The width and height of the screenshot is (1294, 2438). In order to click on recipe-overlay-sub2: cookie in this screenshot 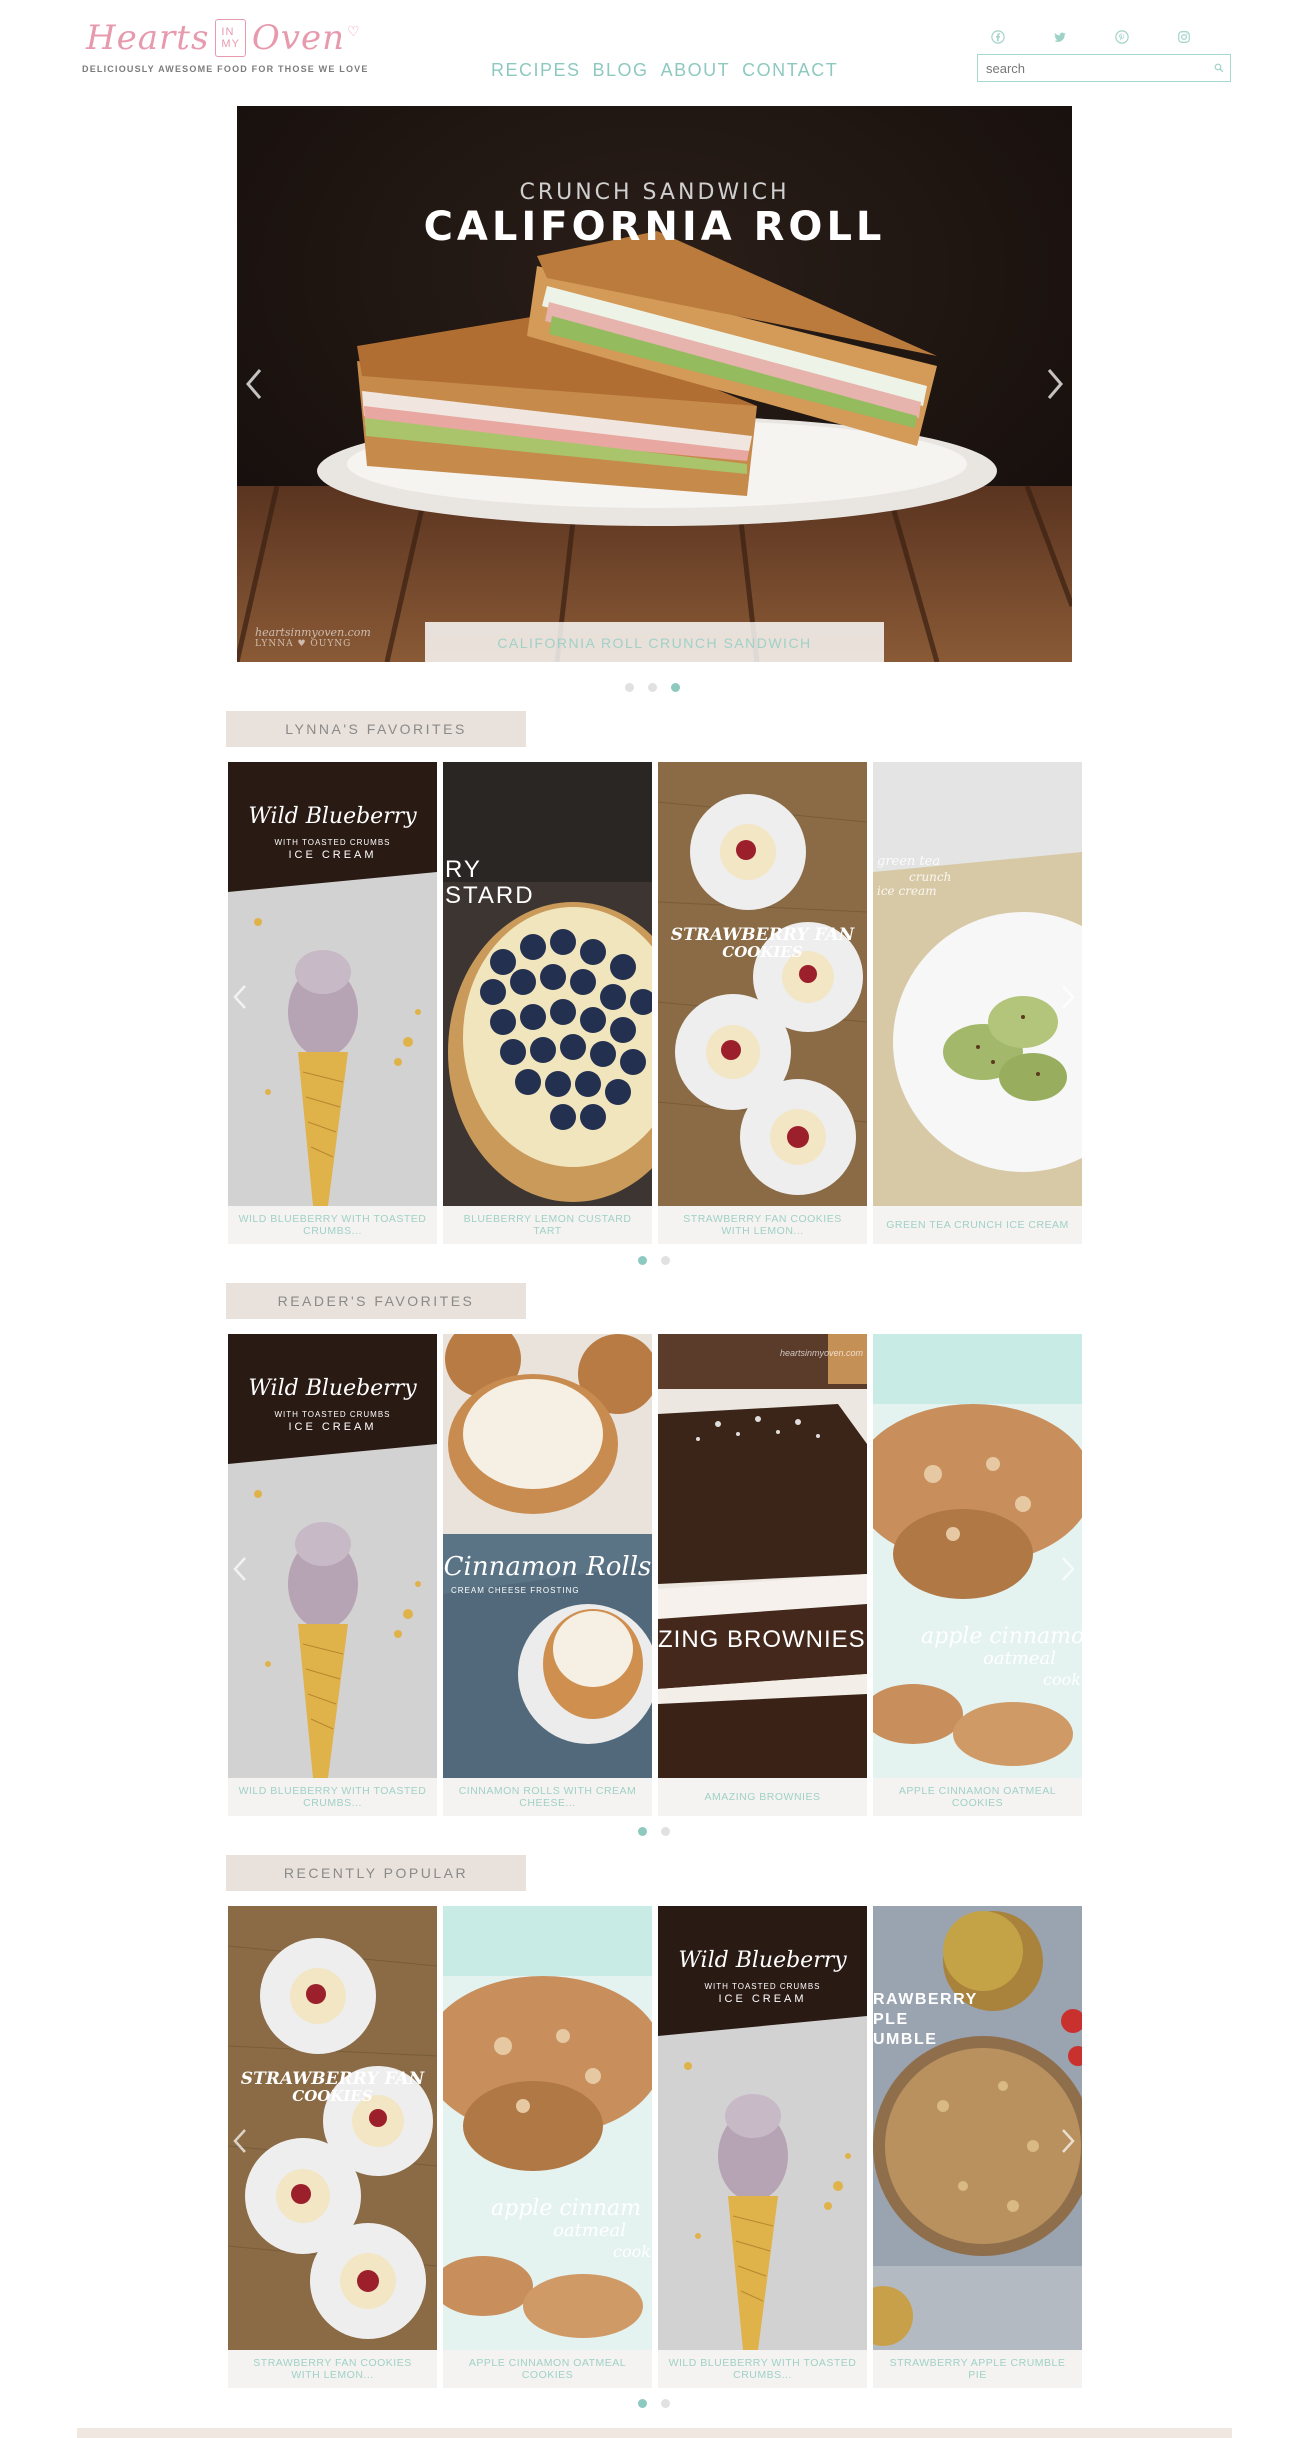, I will do `click(1062, 1679)`.